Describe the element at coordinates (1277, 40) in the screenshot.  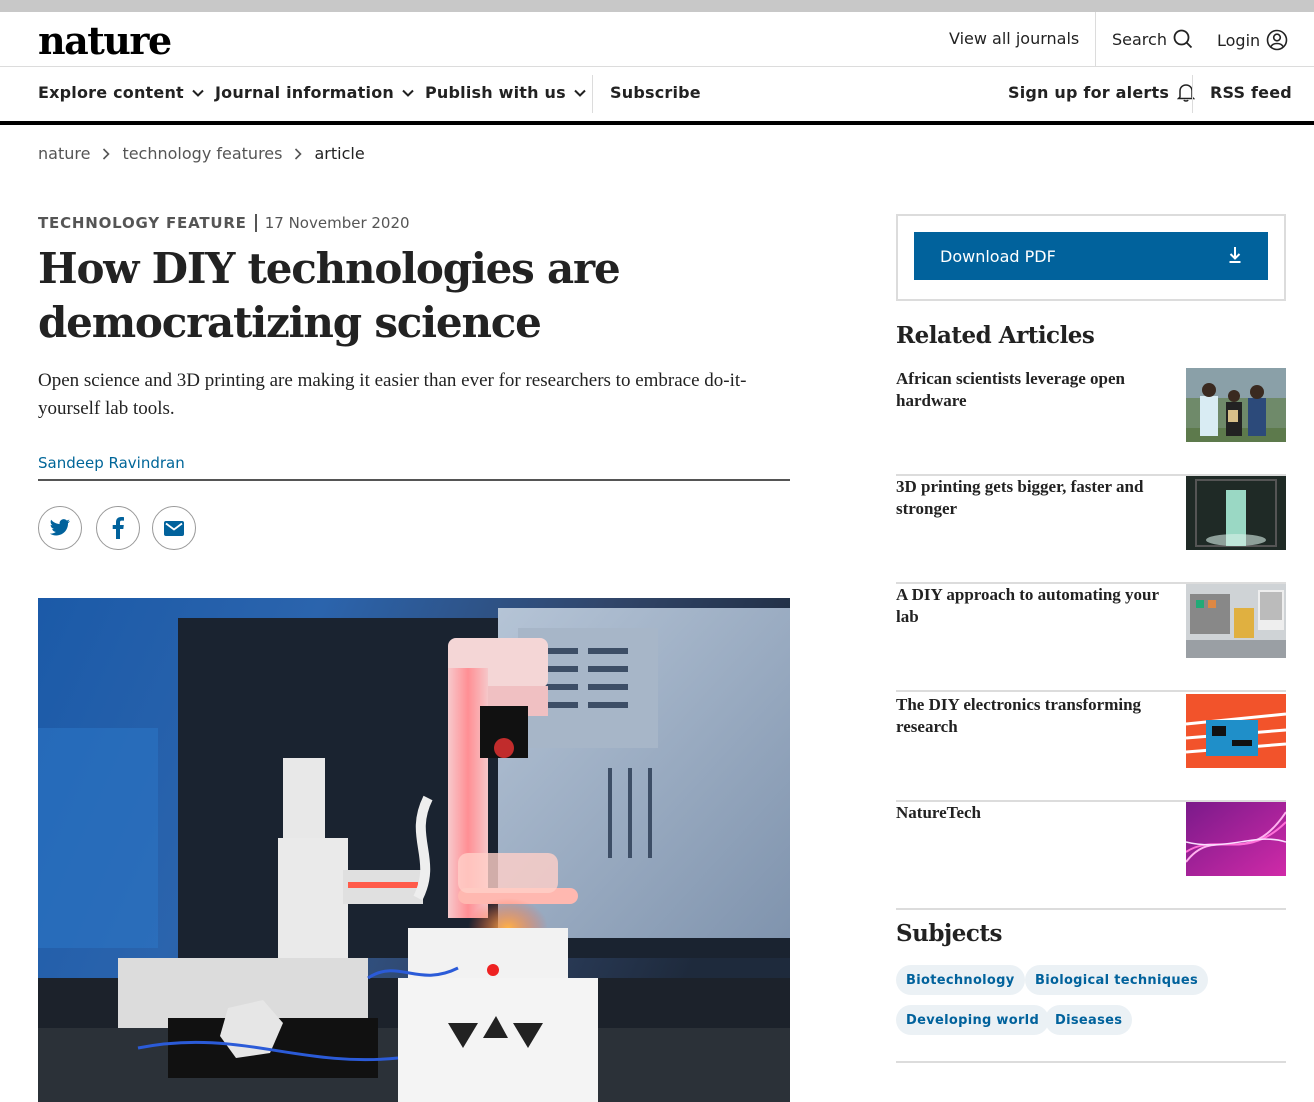
I see `user-icon` at that location.